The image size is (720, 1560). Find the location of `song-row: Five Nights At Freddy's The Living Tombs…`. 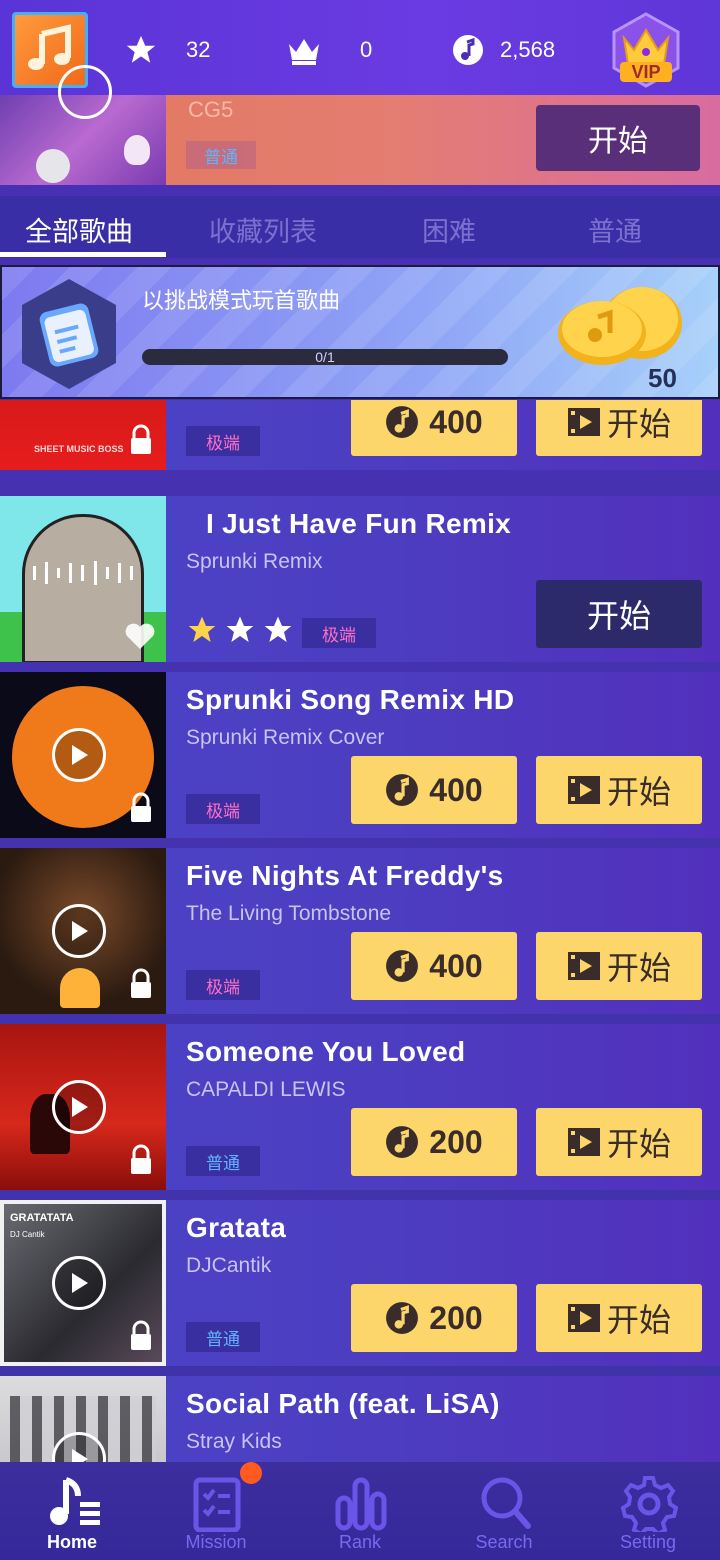

song-row: Five Nights At Freddy's The Living Tombs… is located at coordinates (360, 931).